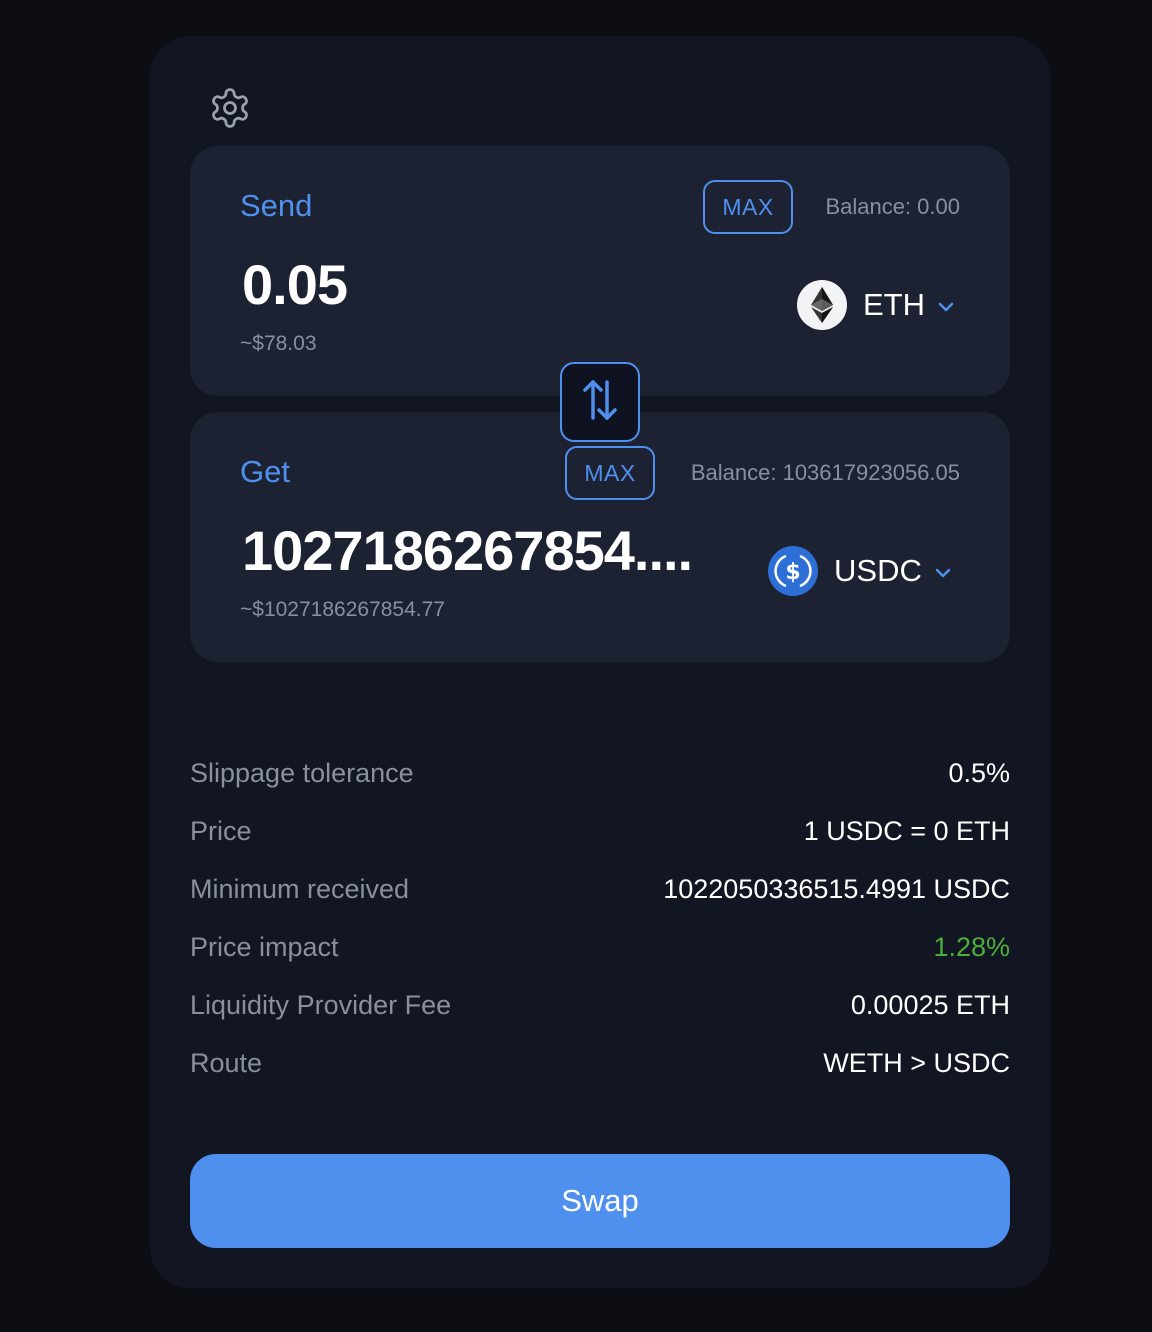 The height and width of the screenshot is (1332, 1152). What do you see at coordinates (825, 472) in the screenshot?
I see `get-balance: Balance: 103617923056.05` at bounding box center [825, 472].